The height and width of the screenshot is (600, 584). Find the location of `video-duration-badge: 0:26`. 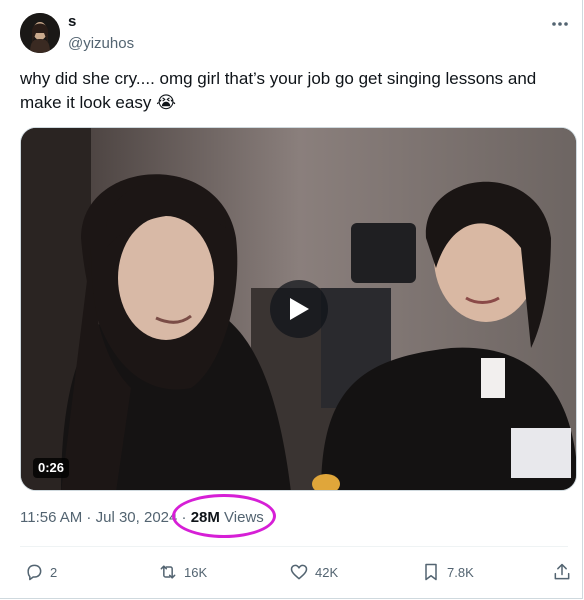

video-duration-badge: 0:26 is located at coordinates (51, 468).